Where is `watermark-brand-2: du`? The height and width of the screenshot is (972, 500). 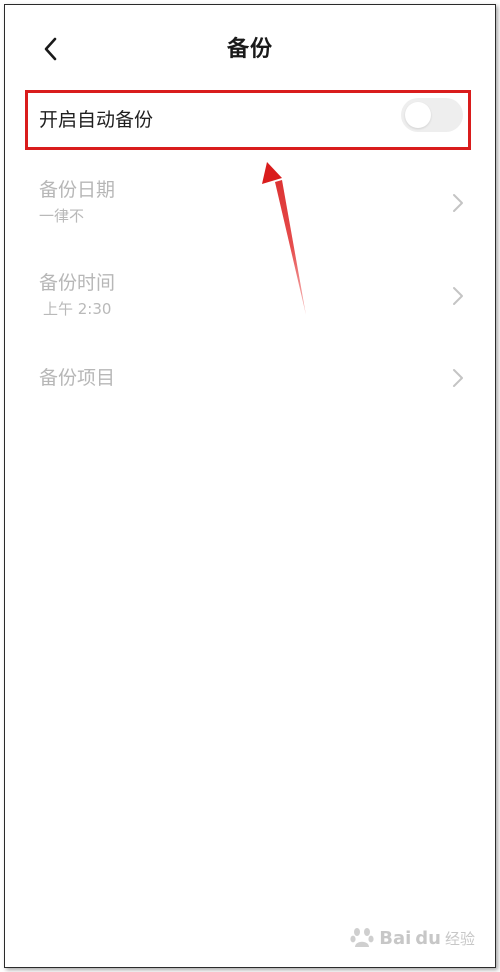
watermark-brand-2: du is located at coordinates (428, 938).